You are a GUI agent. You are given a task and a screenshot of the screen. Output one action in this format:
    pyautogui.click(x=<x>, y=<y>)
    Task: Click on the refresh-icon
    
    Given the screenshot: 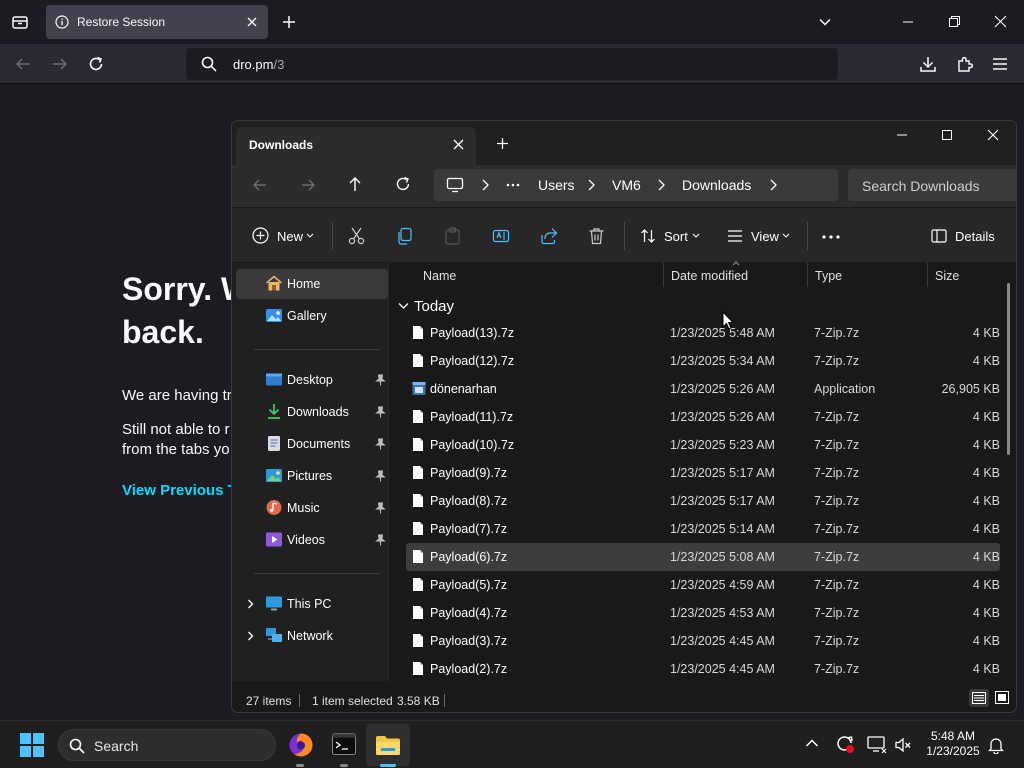 What is the action you would take?
    pyautogui.click(x=403, y=184)
    